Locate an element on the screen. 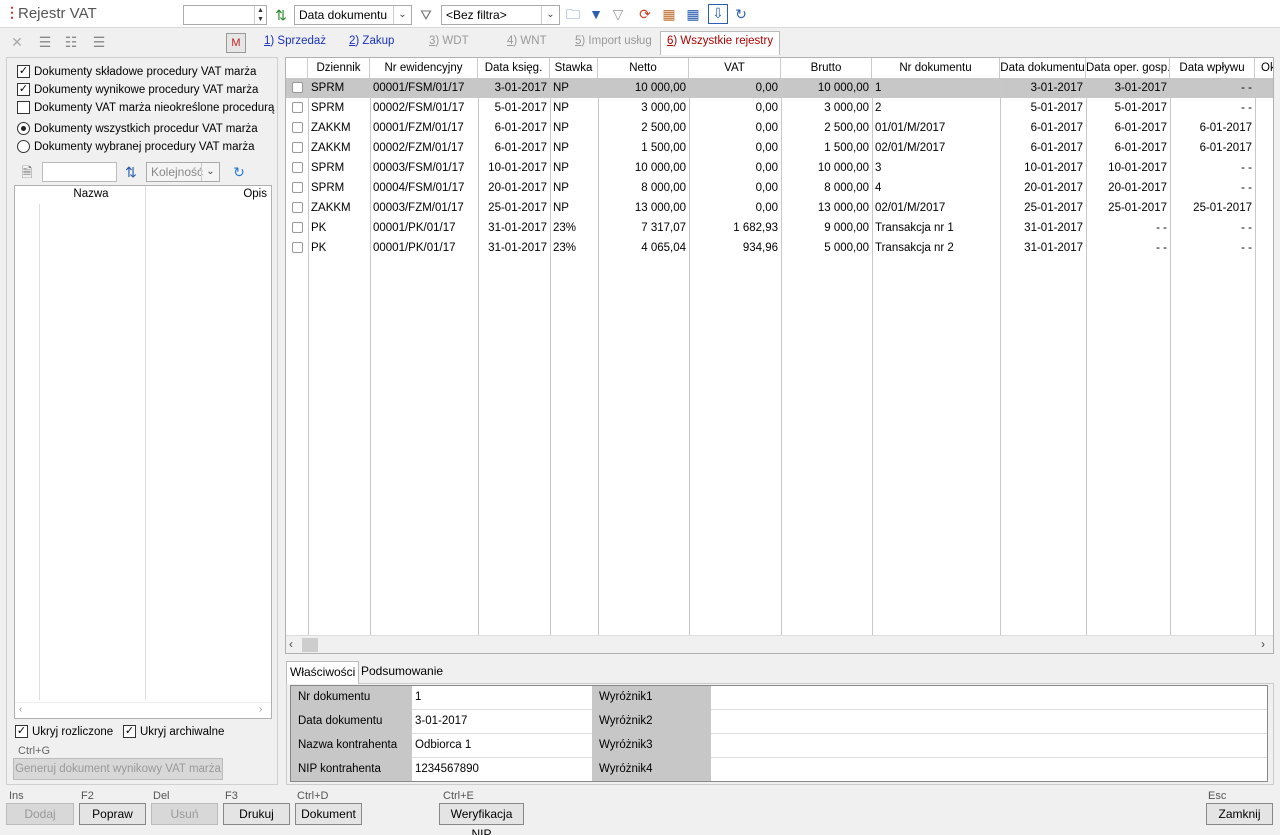 This screenshot has height=835, width=1280. filter-clear-icon: ▽ is located at coordinates (618, 14).